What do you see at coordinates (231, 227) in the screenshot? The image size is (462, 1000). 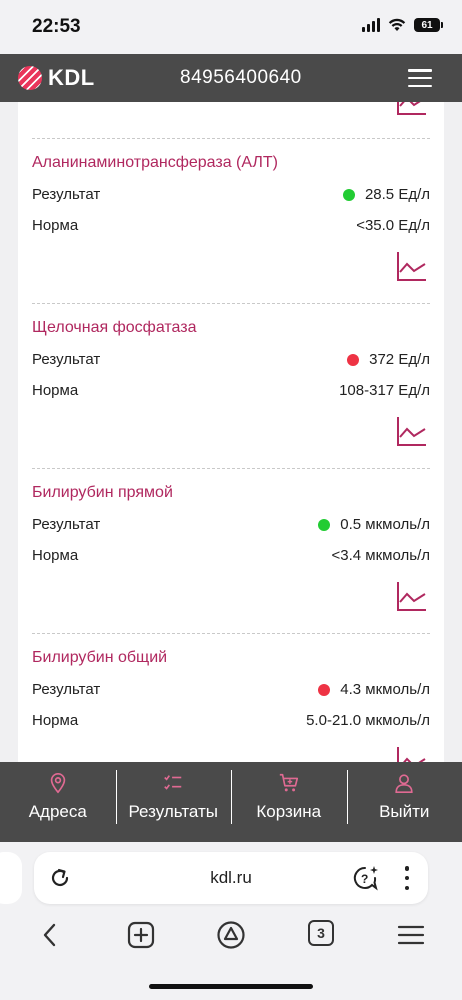 I see `norm-row: Норма <35.0 Ед/л` at bounding box center [231, 227].